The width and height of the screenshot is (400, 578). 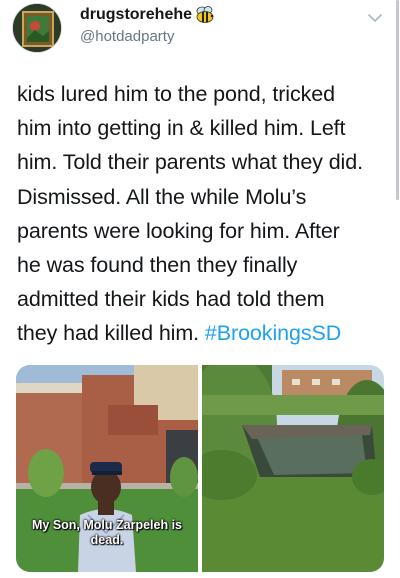 I want to click on tweet-text-last-line: they had killed him. #BrookingsSD, so click(x=204, y=333).